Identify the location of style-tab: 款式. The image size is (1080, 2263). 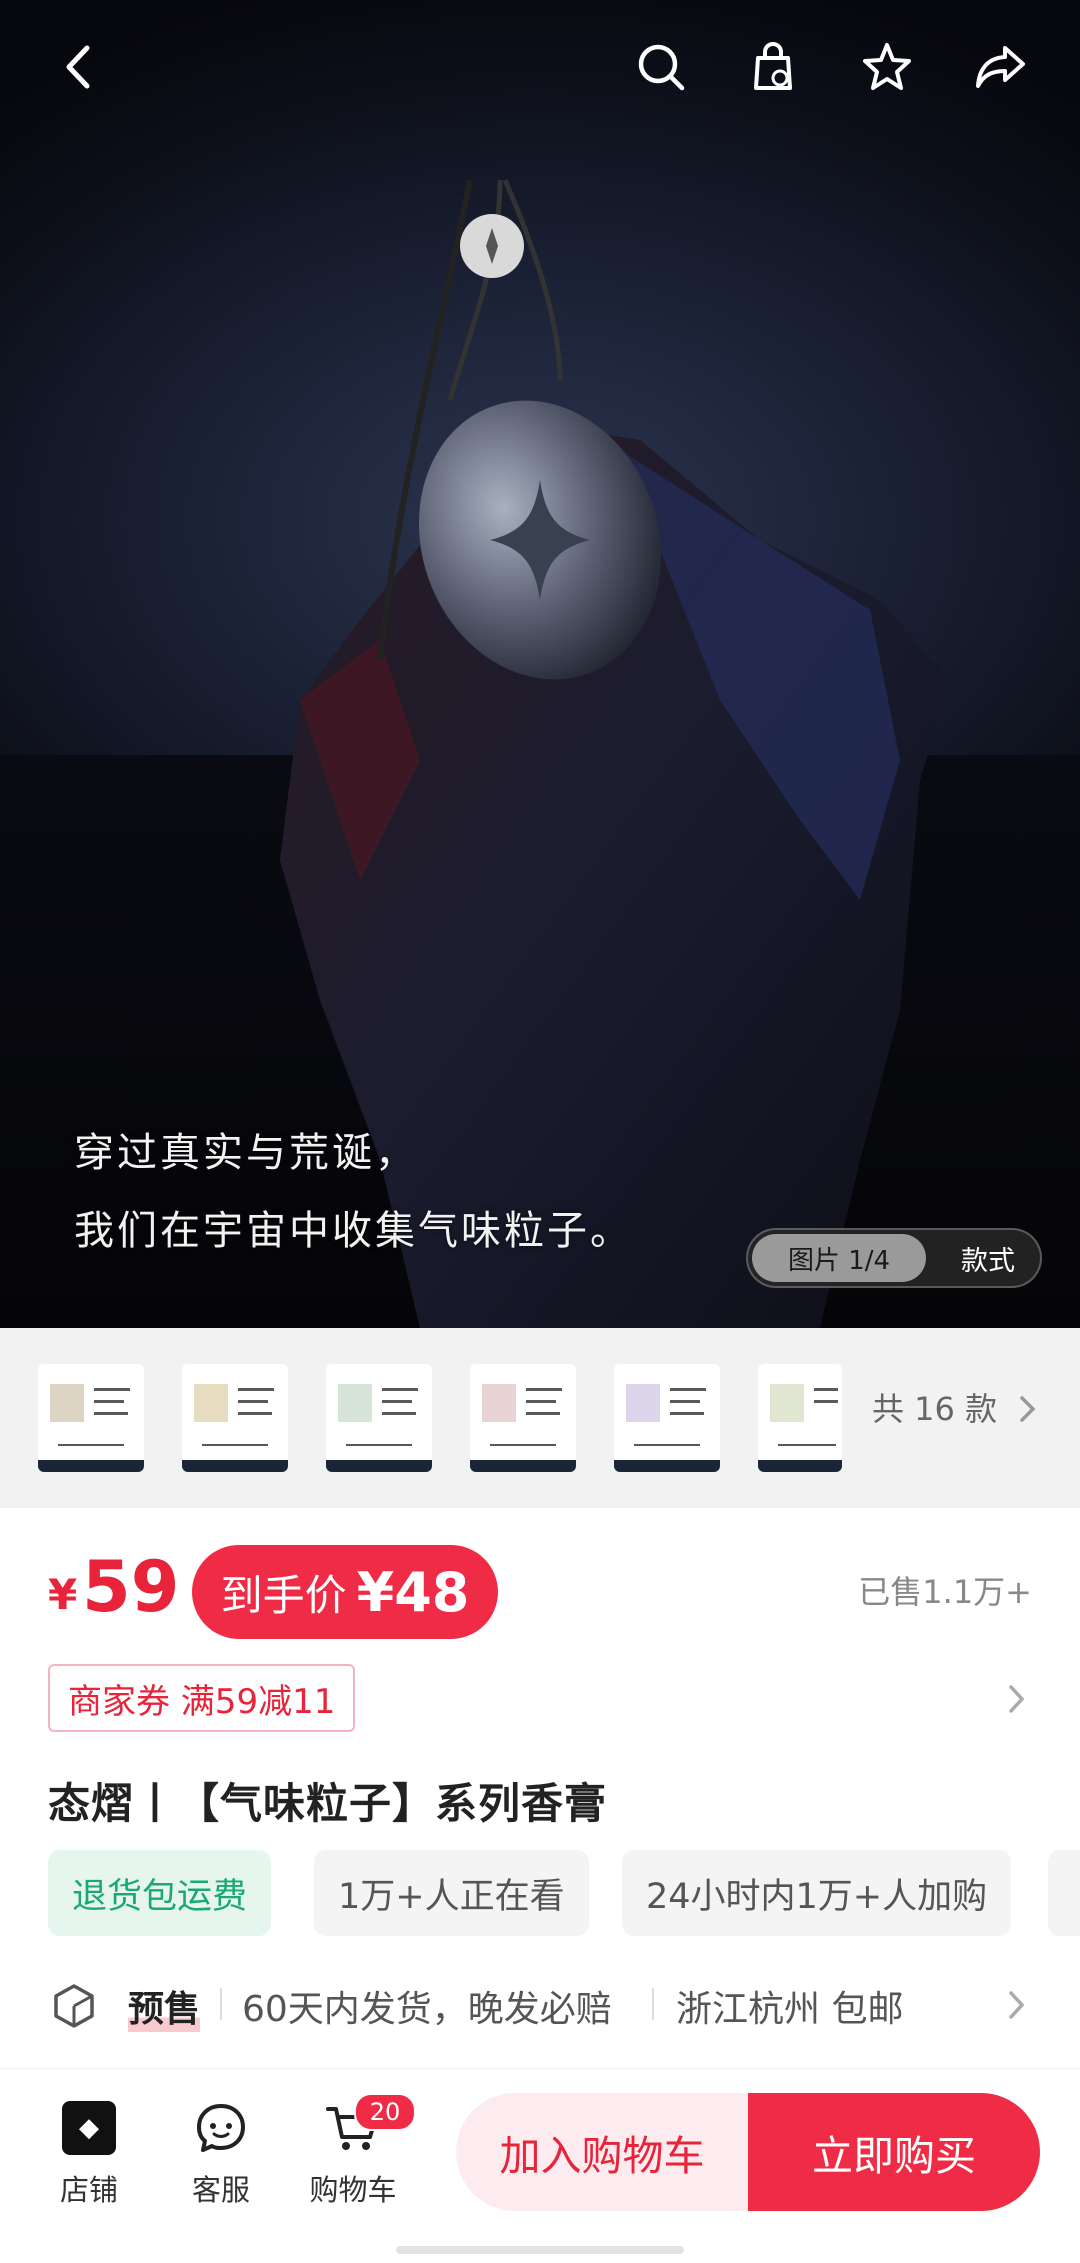
(988, 1258).